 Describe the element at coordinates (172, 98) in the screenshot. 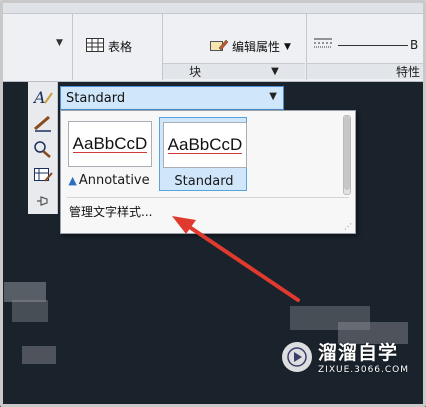

I see `text-style-select: Standard ▼` at that location.